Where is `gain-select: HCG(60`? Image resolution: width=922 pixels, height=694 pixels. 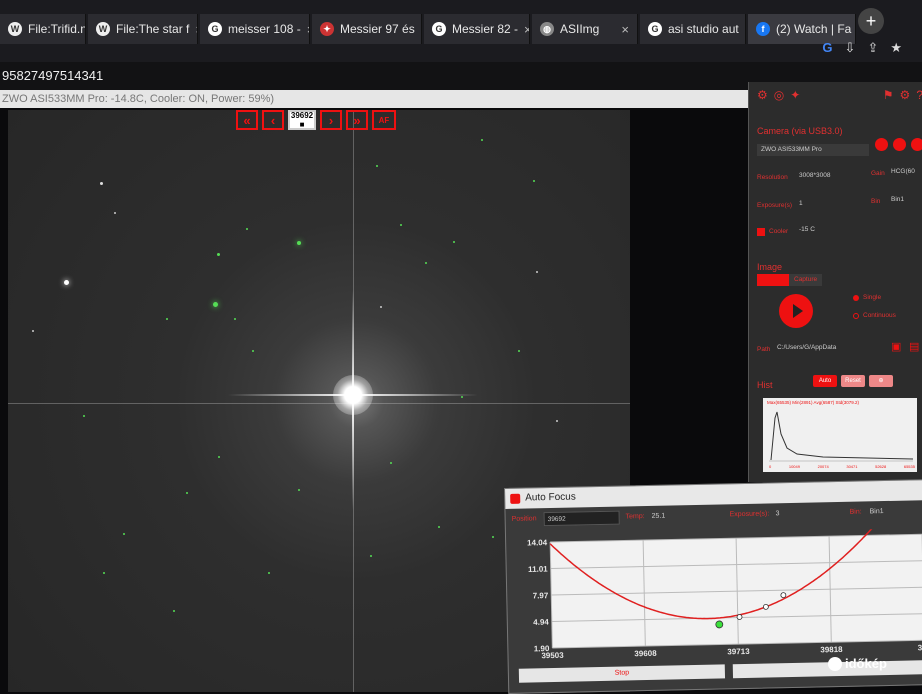 gain-select: HCG(60 is located at coordinates (903, 171).